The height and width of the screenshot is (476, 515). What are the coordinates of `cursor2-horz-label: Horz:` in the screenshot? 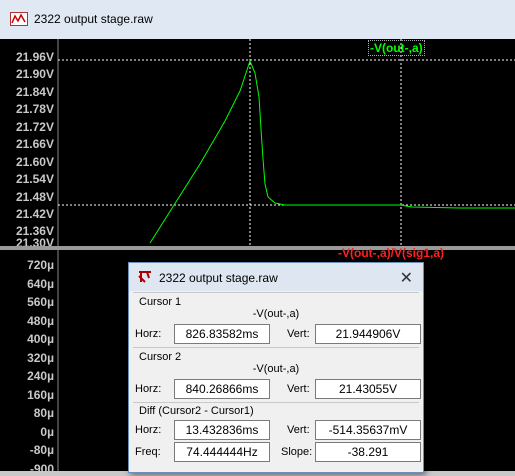 It's located at (148, 389).